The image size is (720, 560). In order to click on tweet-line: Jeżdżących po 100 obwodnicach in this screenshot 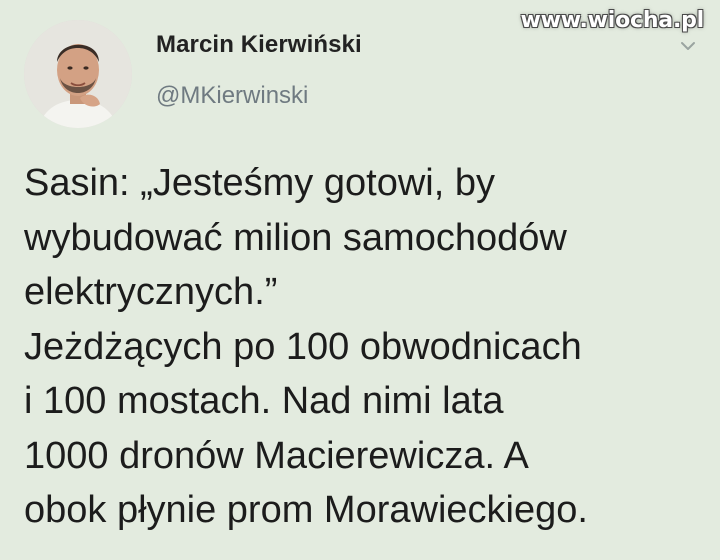, I will do `click(303, 346)`.